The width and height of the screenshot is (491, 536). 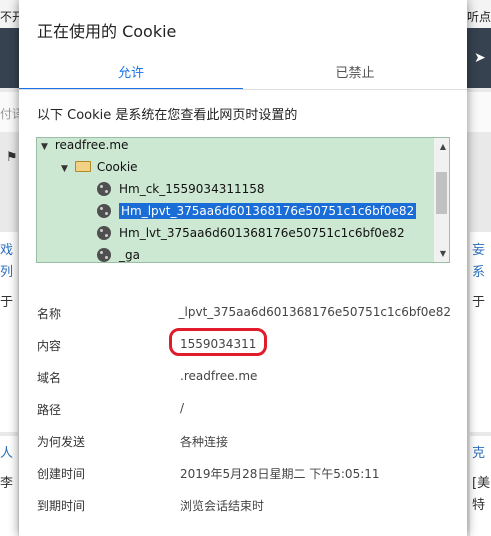 I want to click on tree-item-domain: ▼ readfree.me, so click(x=85, y=148).